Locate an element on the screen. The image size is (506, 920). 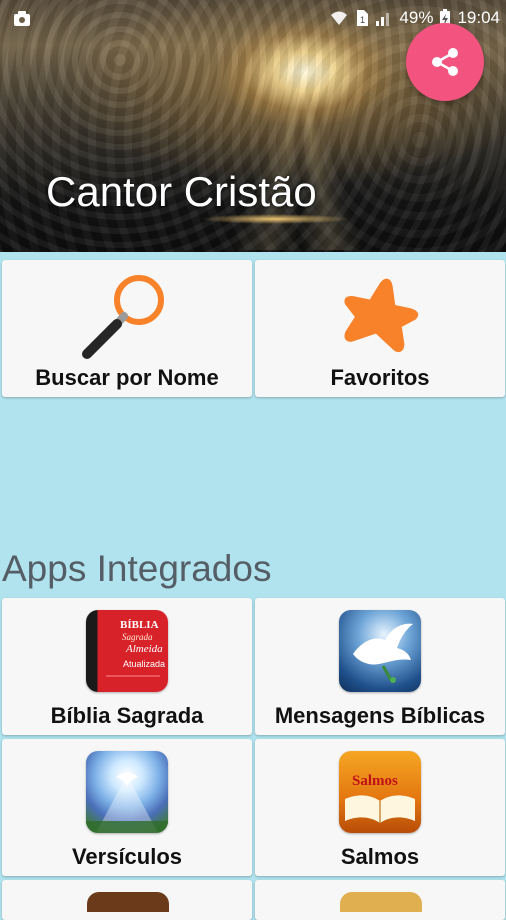
bible-cover-art: BÍBLIA Sagrada Almeida Atualizada is located at coordinates (135, 648).